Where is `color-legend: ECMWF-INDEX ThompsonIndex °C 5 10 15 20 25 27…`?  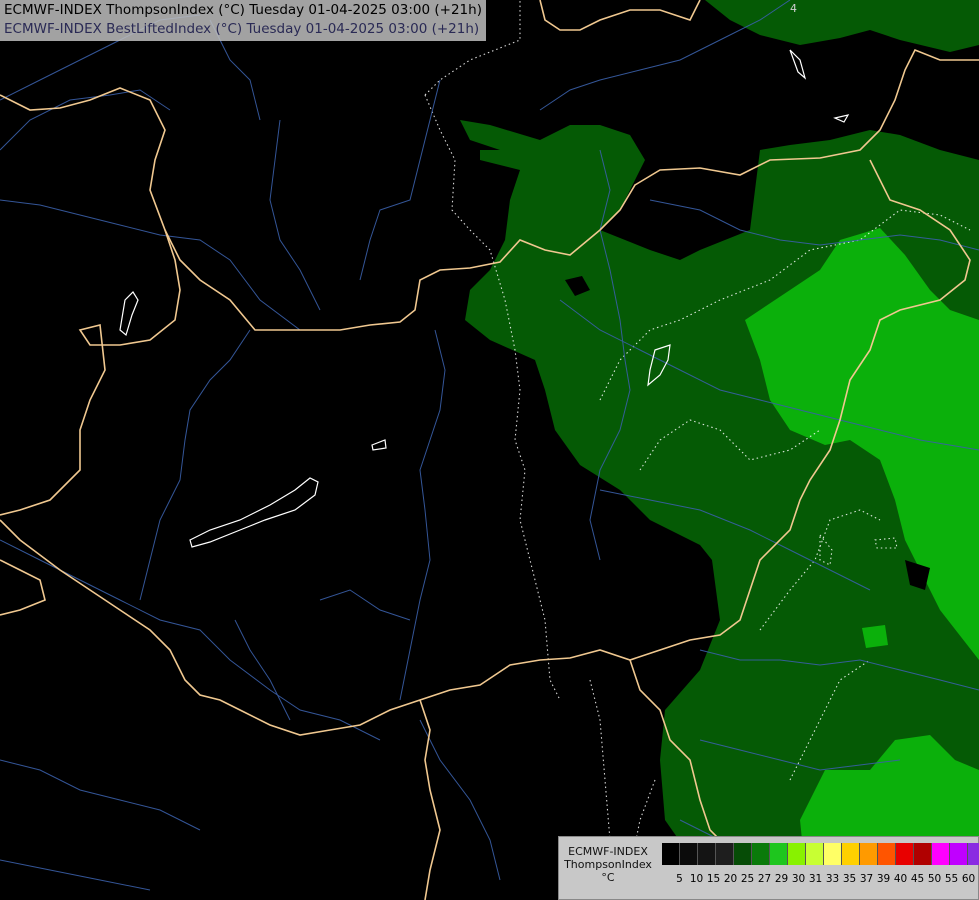 color-legend: ECMWF-INDEX ThompsonIndex °C 5 10 15 20 25 27… is located at coordinates (768, 868).